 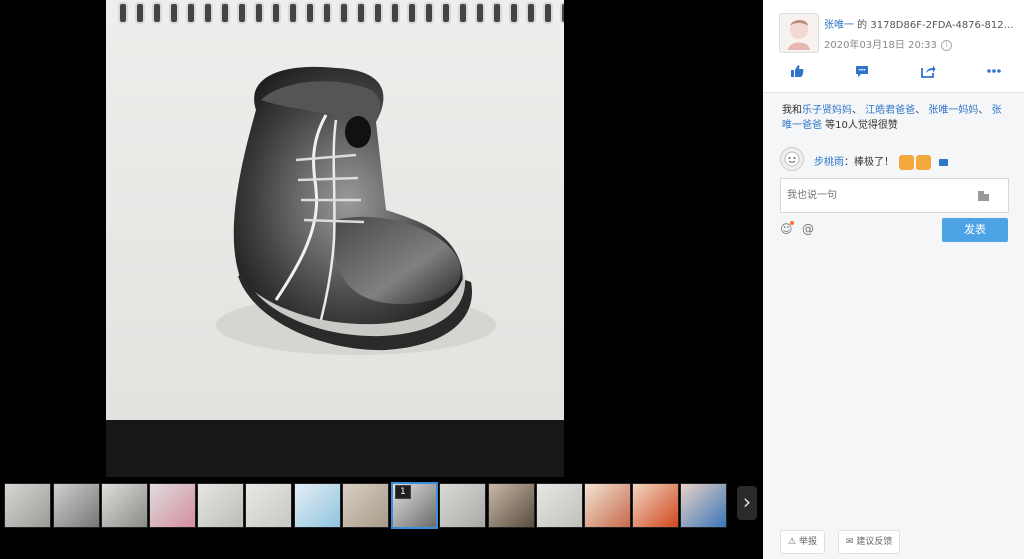 What do you see at coordinates (807, 542) in the screenshot?
I see `report-label: 举报` at bounding box center [807, 542].